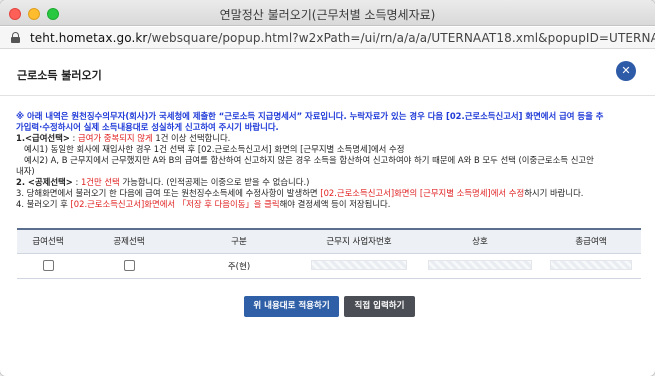  I want to click on lock-icon, so click(15, 37).